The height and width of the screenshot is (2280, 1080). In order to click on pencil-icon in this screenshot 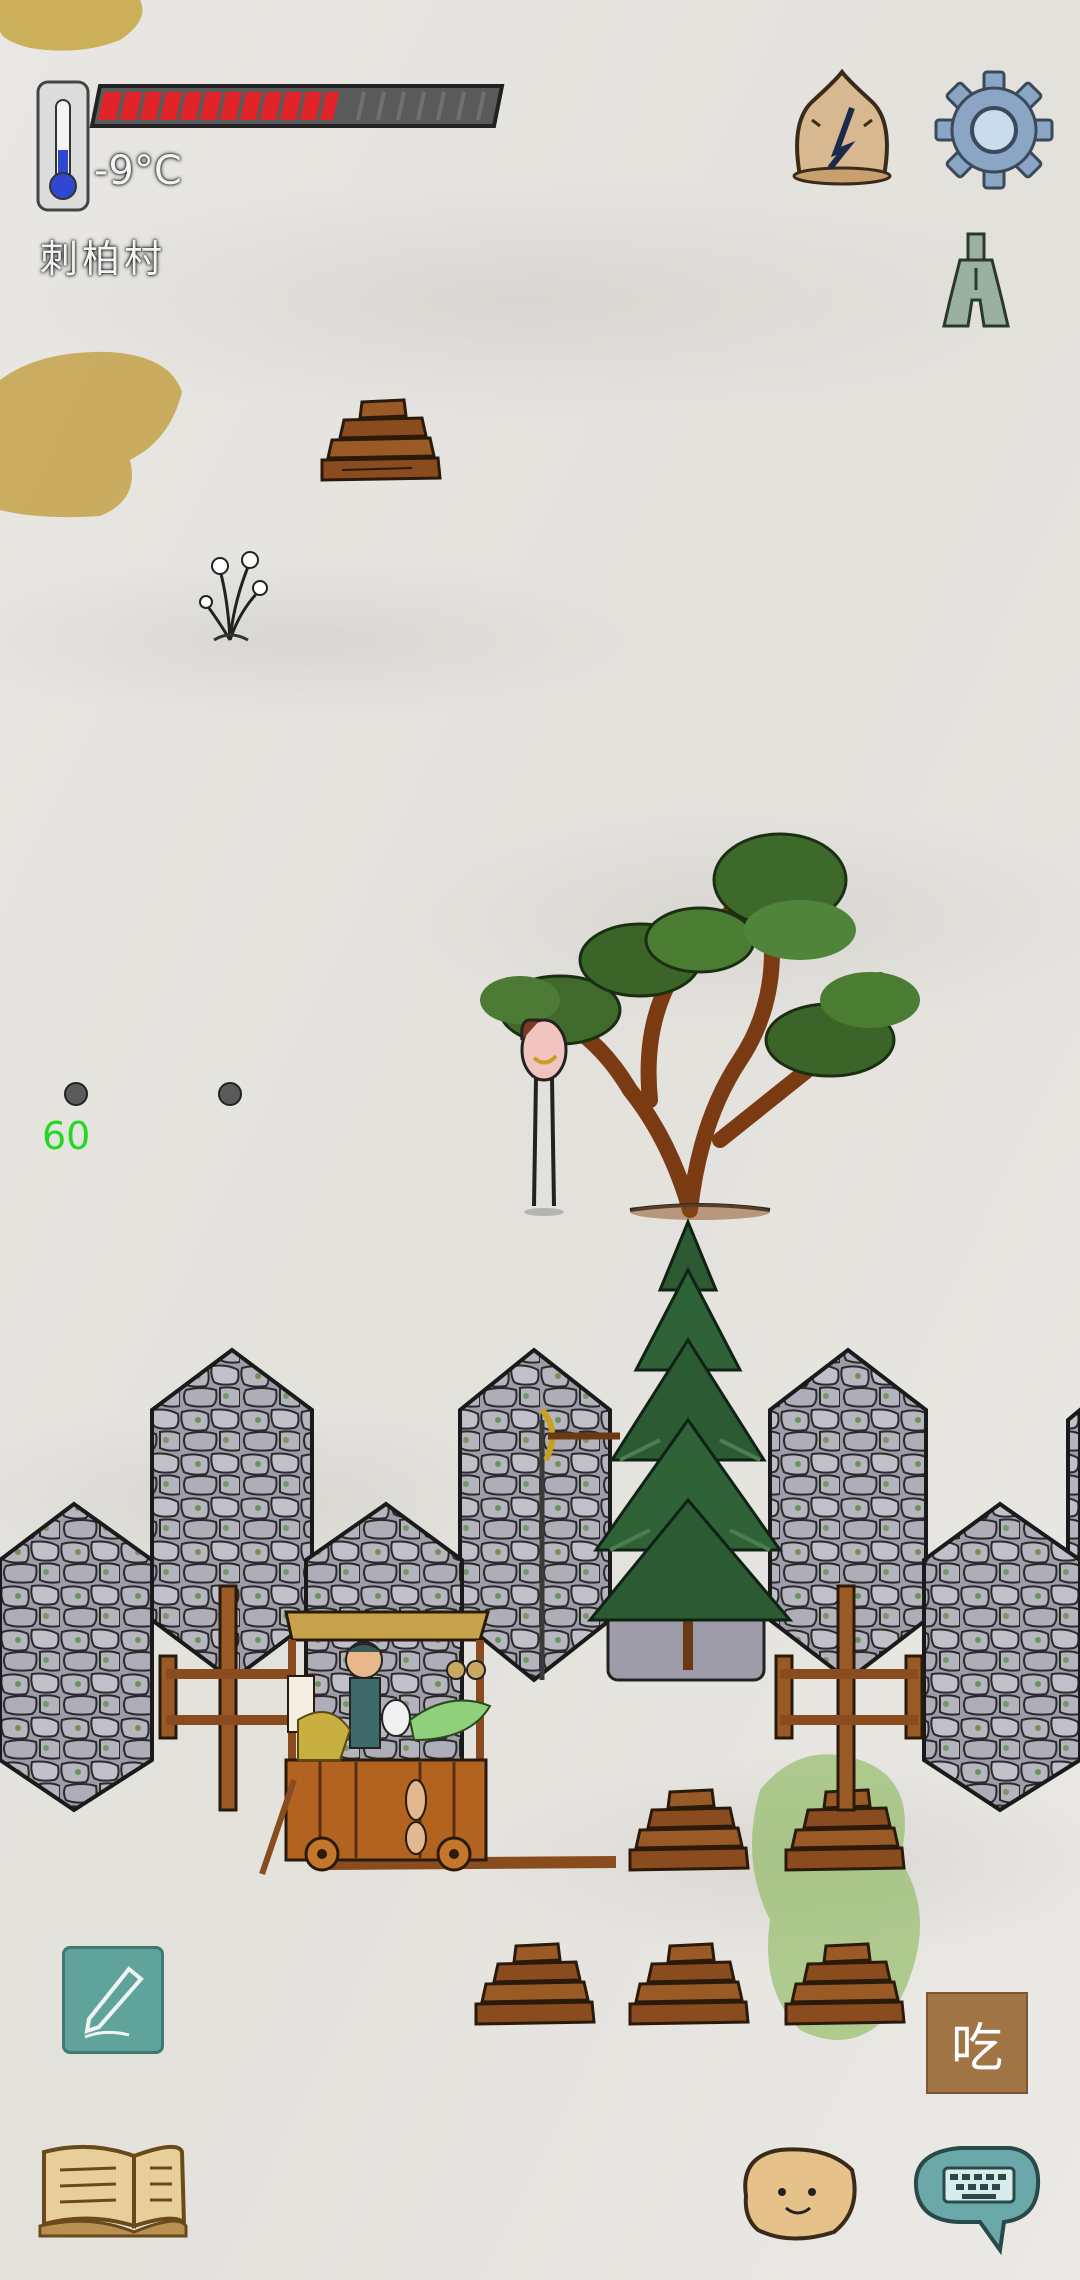, I will do `click(114, 2002)`.